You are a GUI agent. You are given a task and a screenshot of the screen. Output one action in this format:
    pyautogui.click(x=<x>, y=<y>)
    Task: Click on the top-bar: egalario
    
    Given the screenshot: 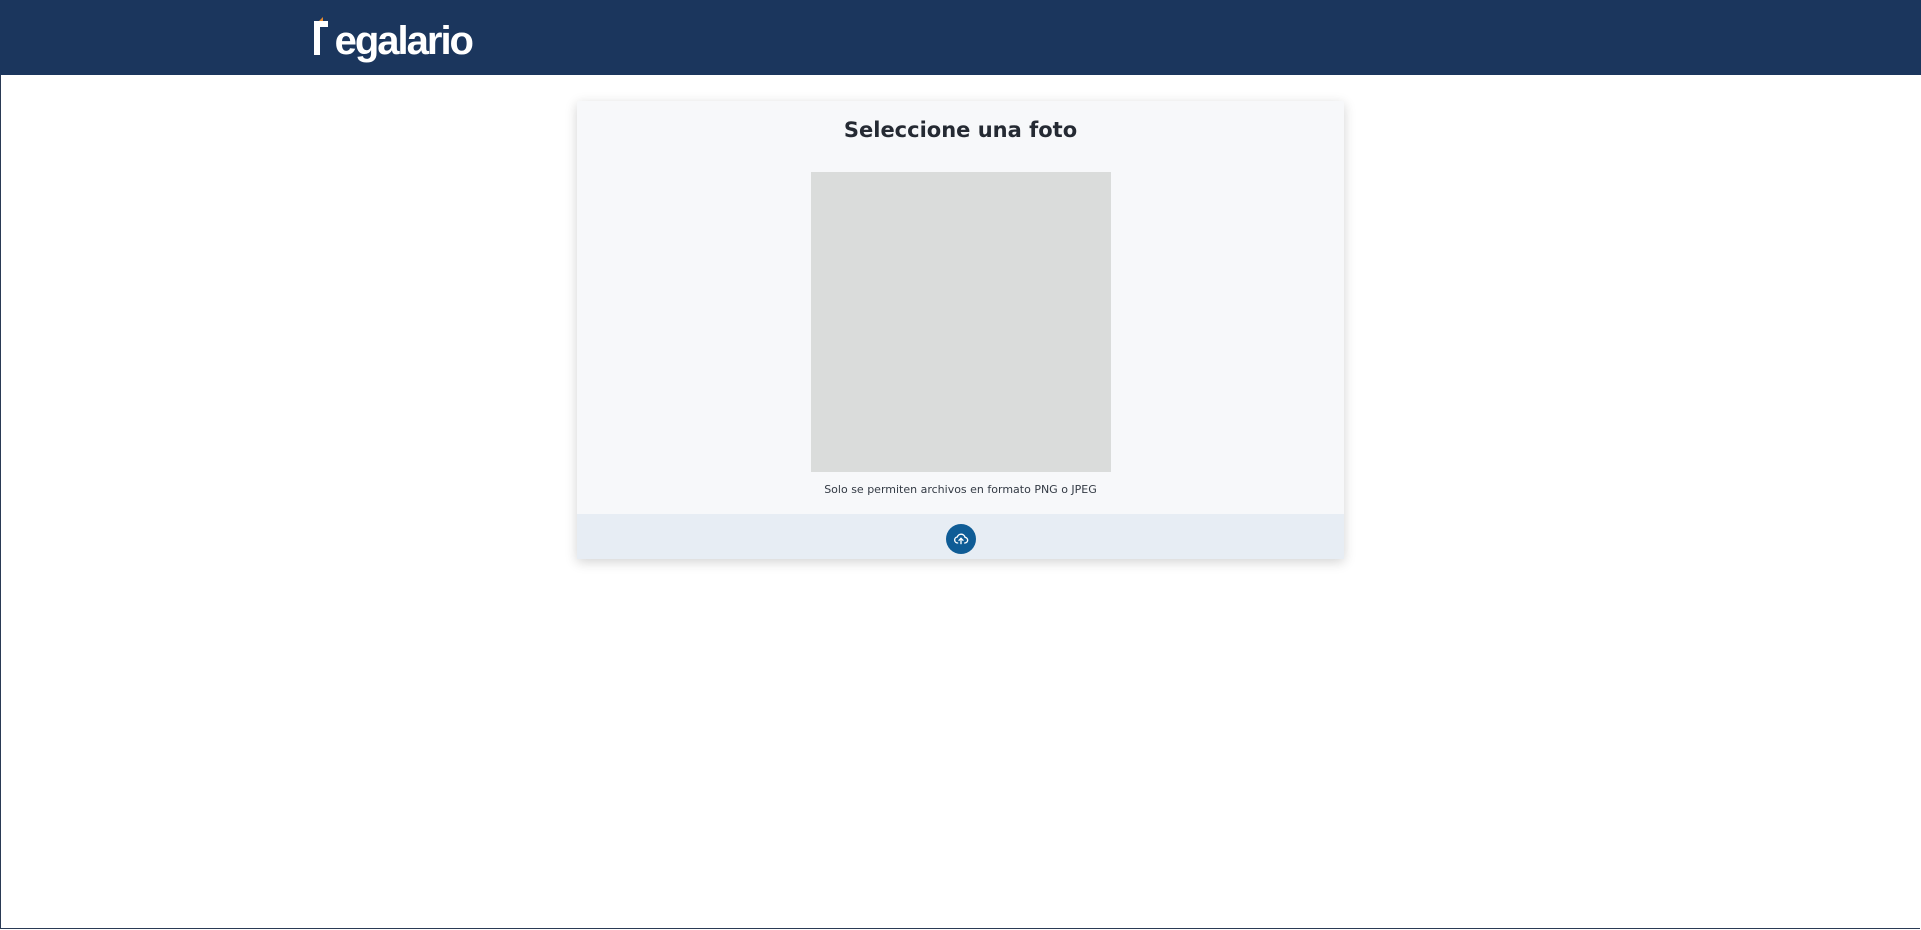 What is the action you would take?
    pyautogui.click(x=960, y=37)
    